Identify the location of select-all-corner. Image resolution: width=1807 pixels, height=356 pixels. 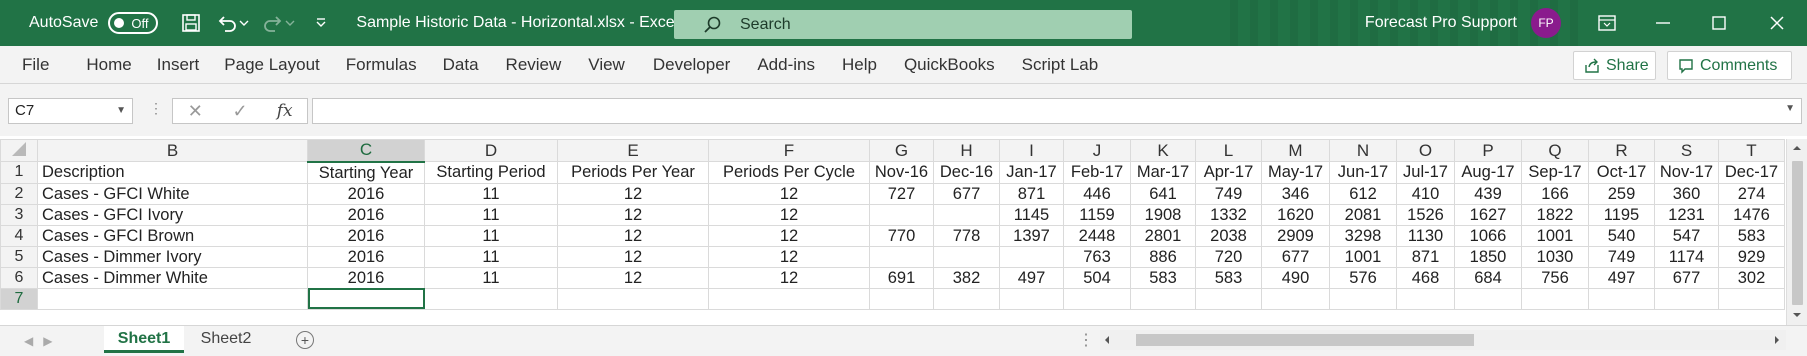
(19, 150).